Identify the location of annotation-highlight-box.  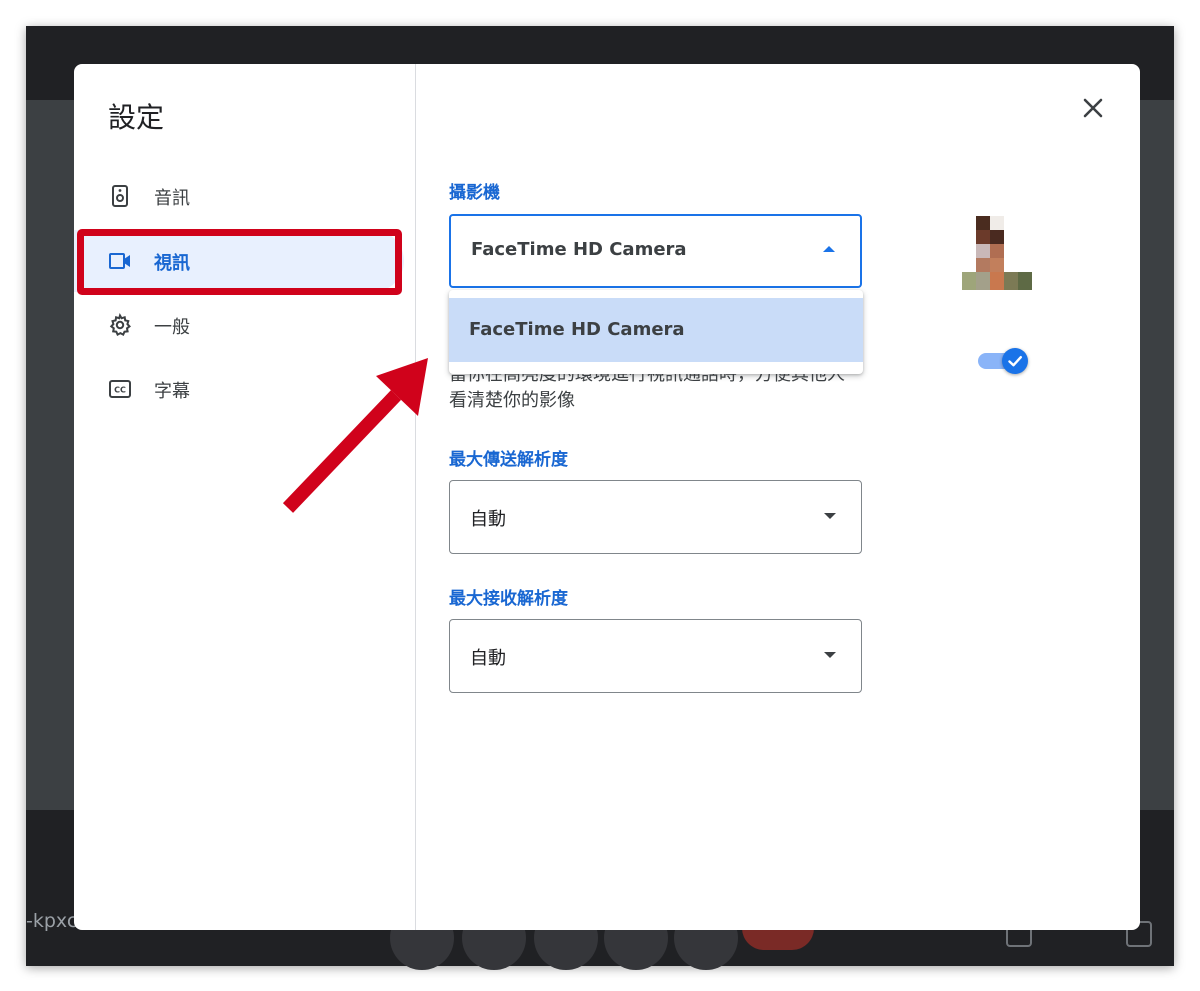
(239, 262).